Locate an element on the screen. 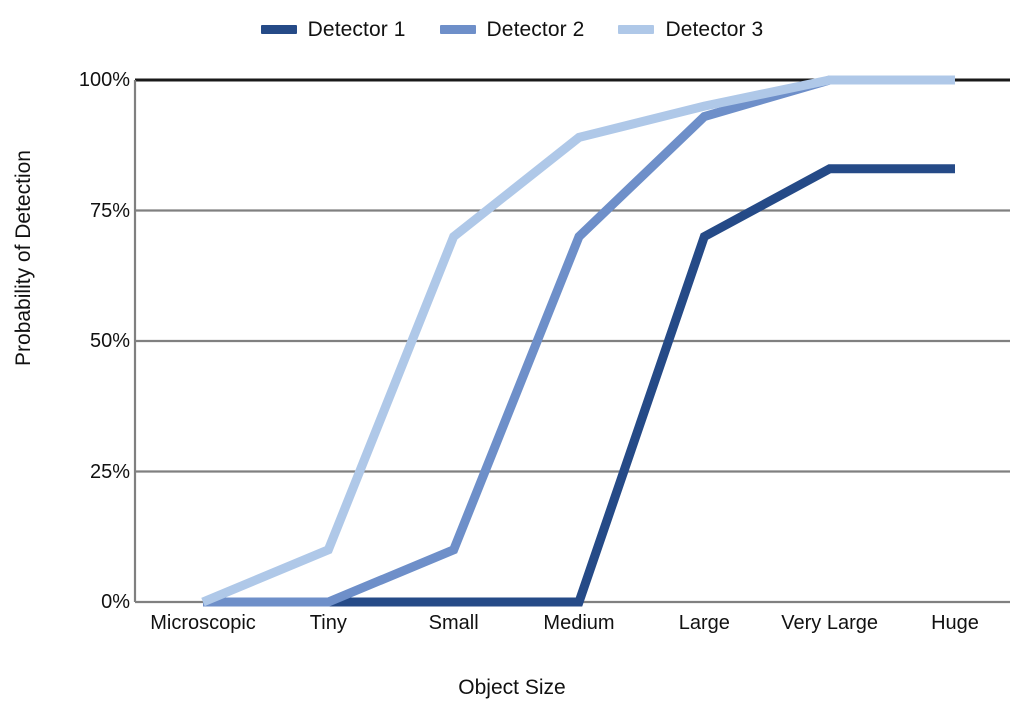  x-tick-label-medium: Medium is located at coordinates (579, 623).